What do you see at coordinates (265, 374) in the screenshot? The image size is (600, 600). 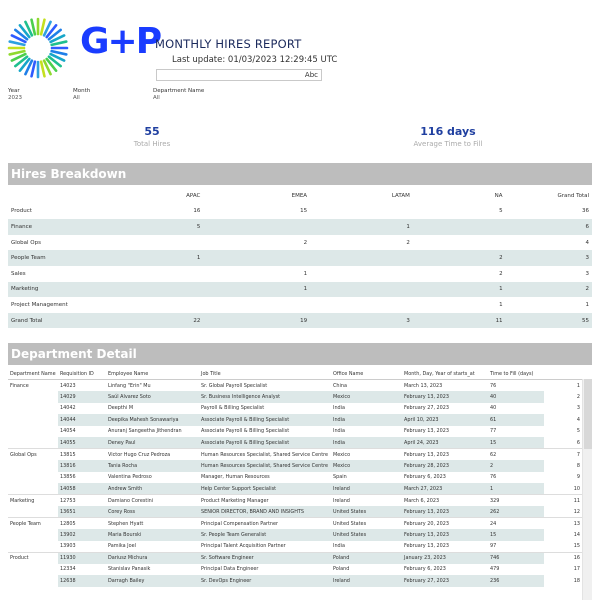 I see `column-header: Job Title` at bounding box center [265, 374].